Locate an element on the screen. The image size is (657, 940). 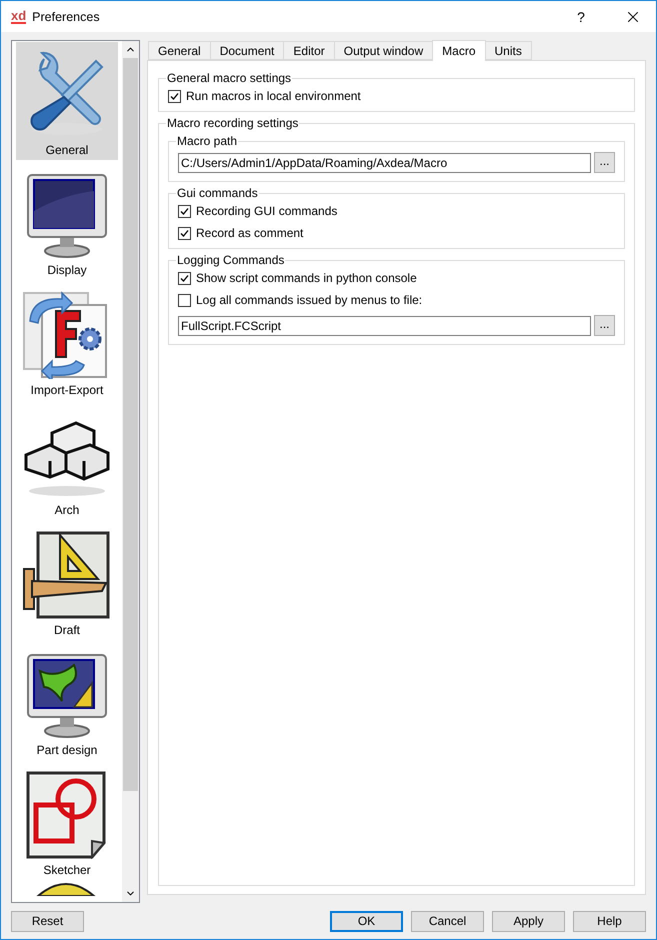
group-title: Logging Commands is located at coordinates (231, 260).